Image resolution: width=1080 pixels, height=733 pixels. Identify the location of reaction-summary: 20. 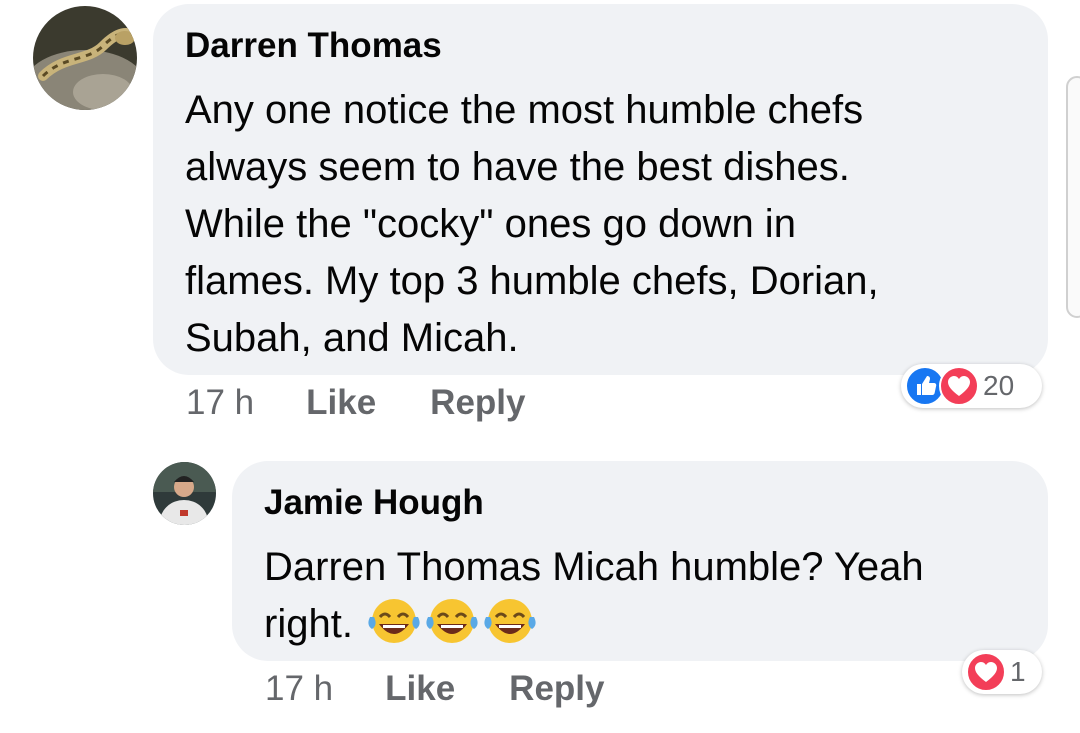
(971, 386).